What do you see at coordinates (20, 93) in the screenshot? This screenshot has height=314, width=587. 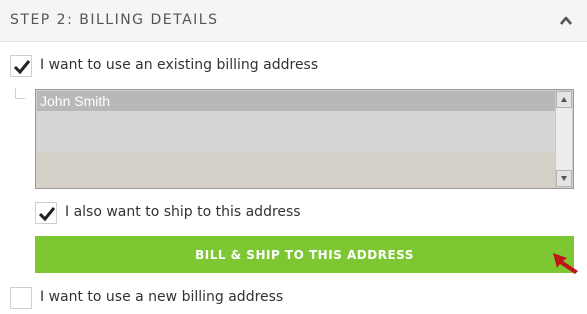 I see `tree-connector` at bounding box center [20, 93].